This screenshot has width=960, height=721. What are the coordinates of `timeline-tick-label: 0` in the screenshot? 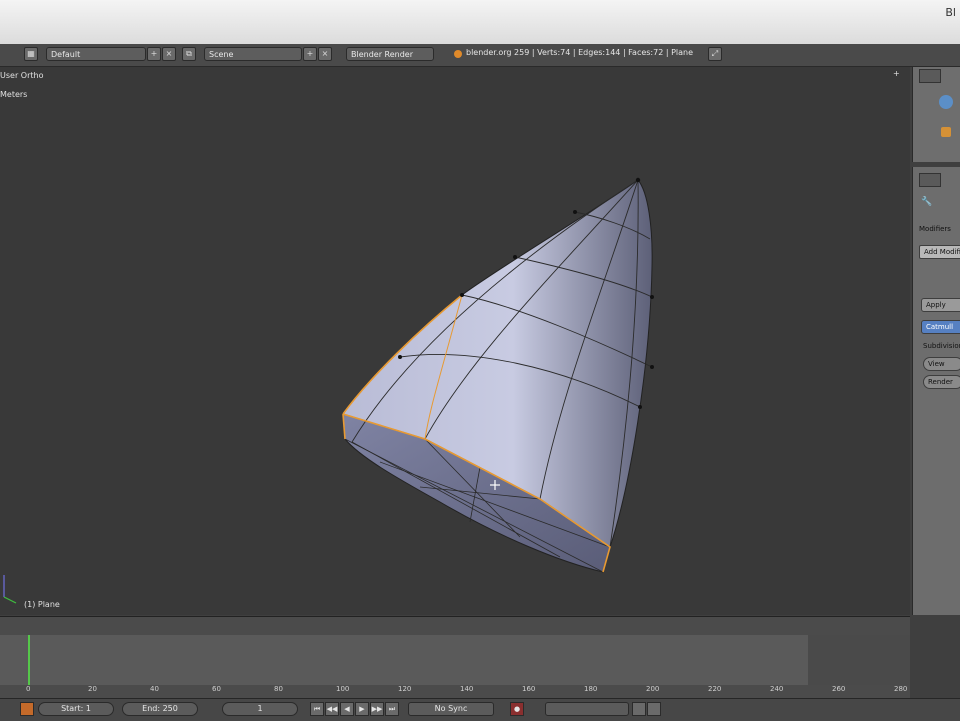 It's located at (28, 689).